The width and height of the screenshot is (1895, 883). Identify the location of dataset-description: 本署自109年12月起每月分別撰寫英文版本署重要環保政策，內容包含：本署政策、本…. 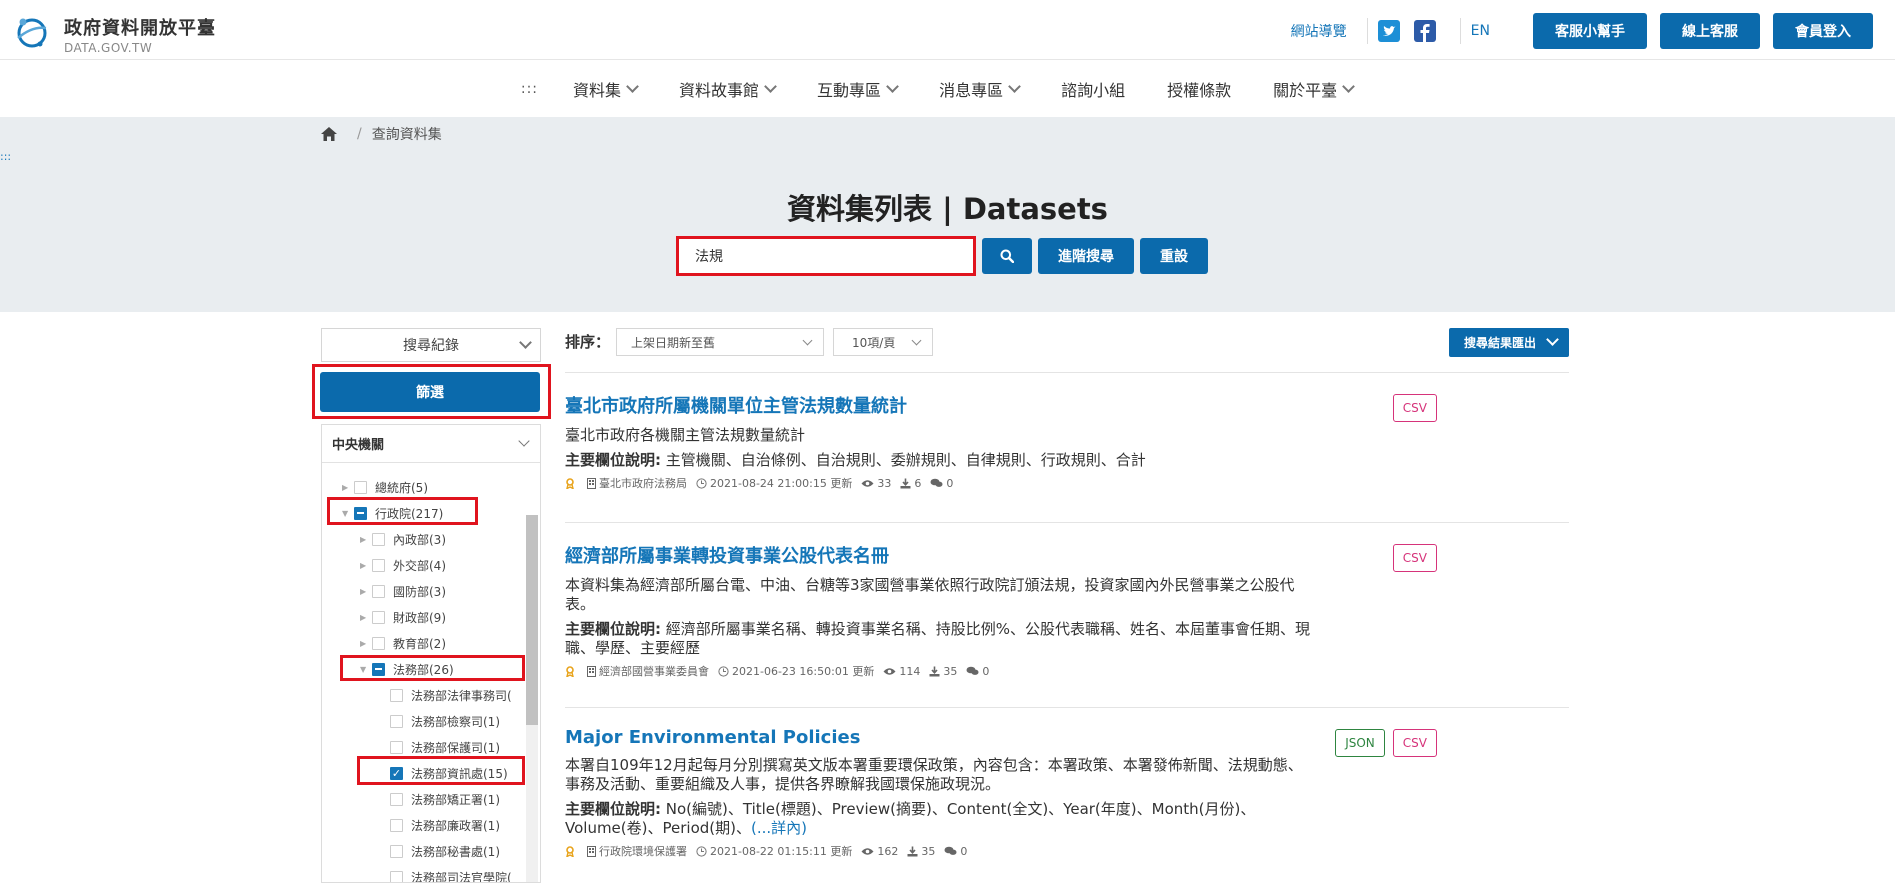
(934, 774).